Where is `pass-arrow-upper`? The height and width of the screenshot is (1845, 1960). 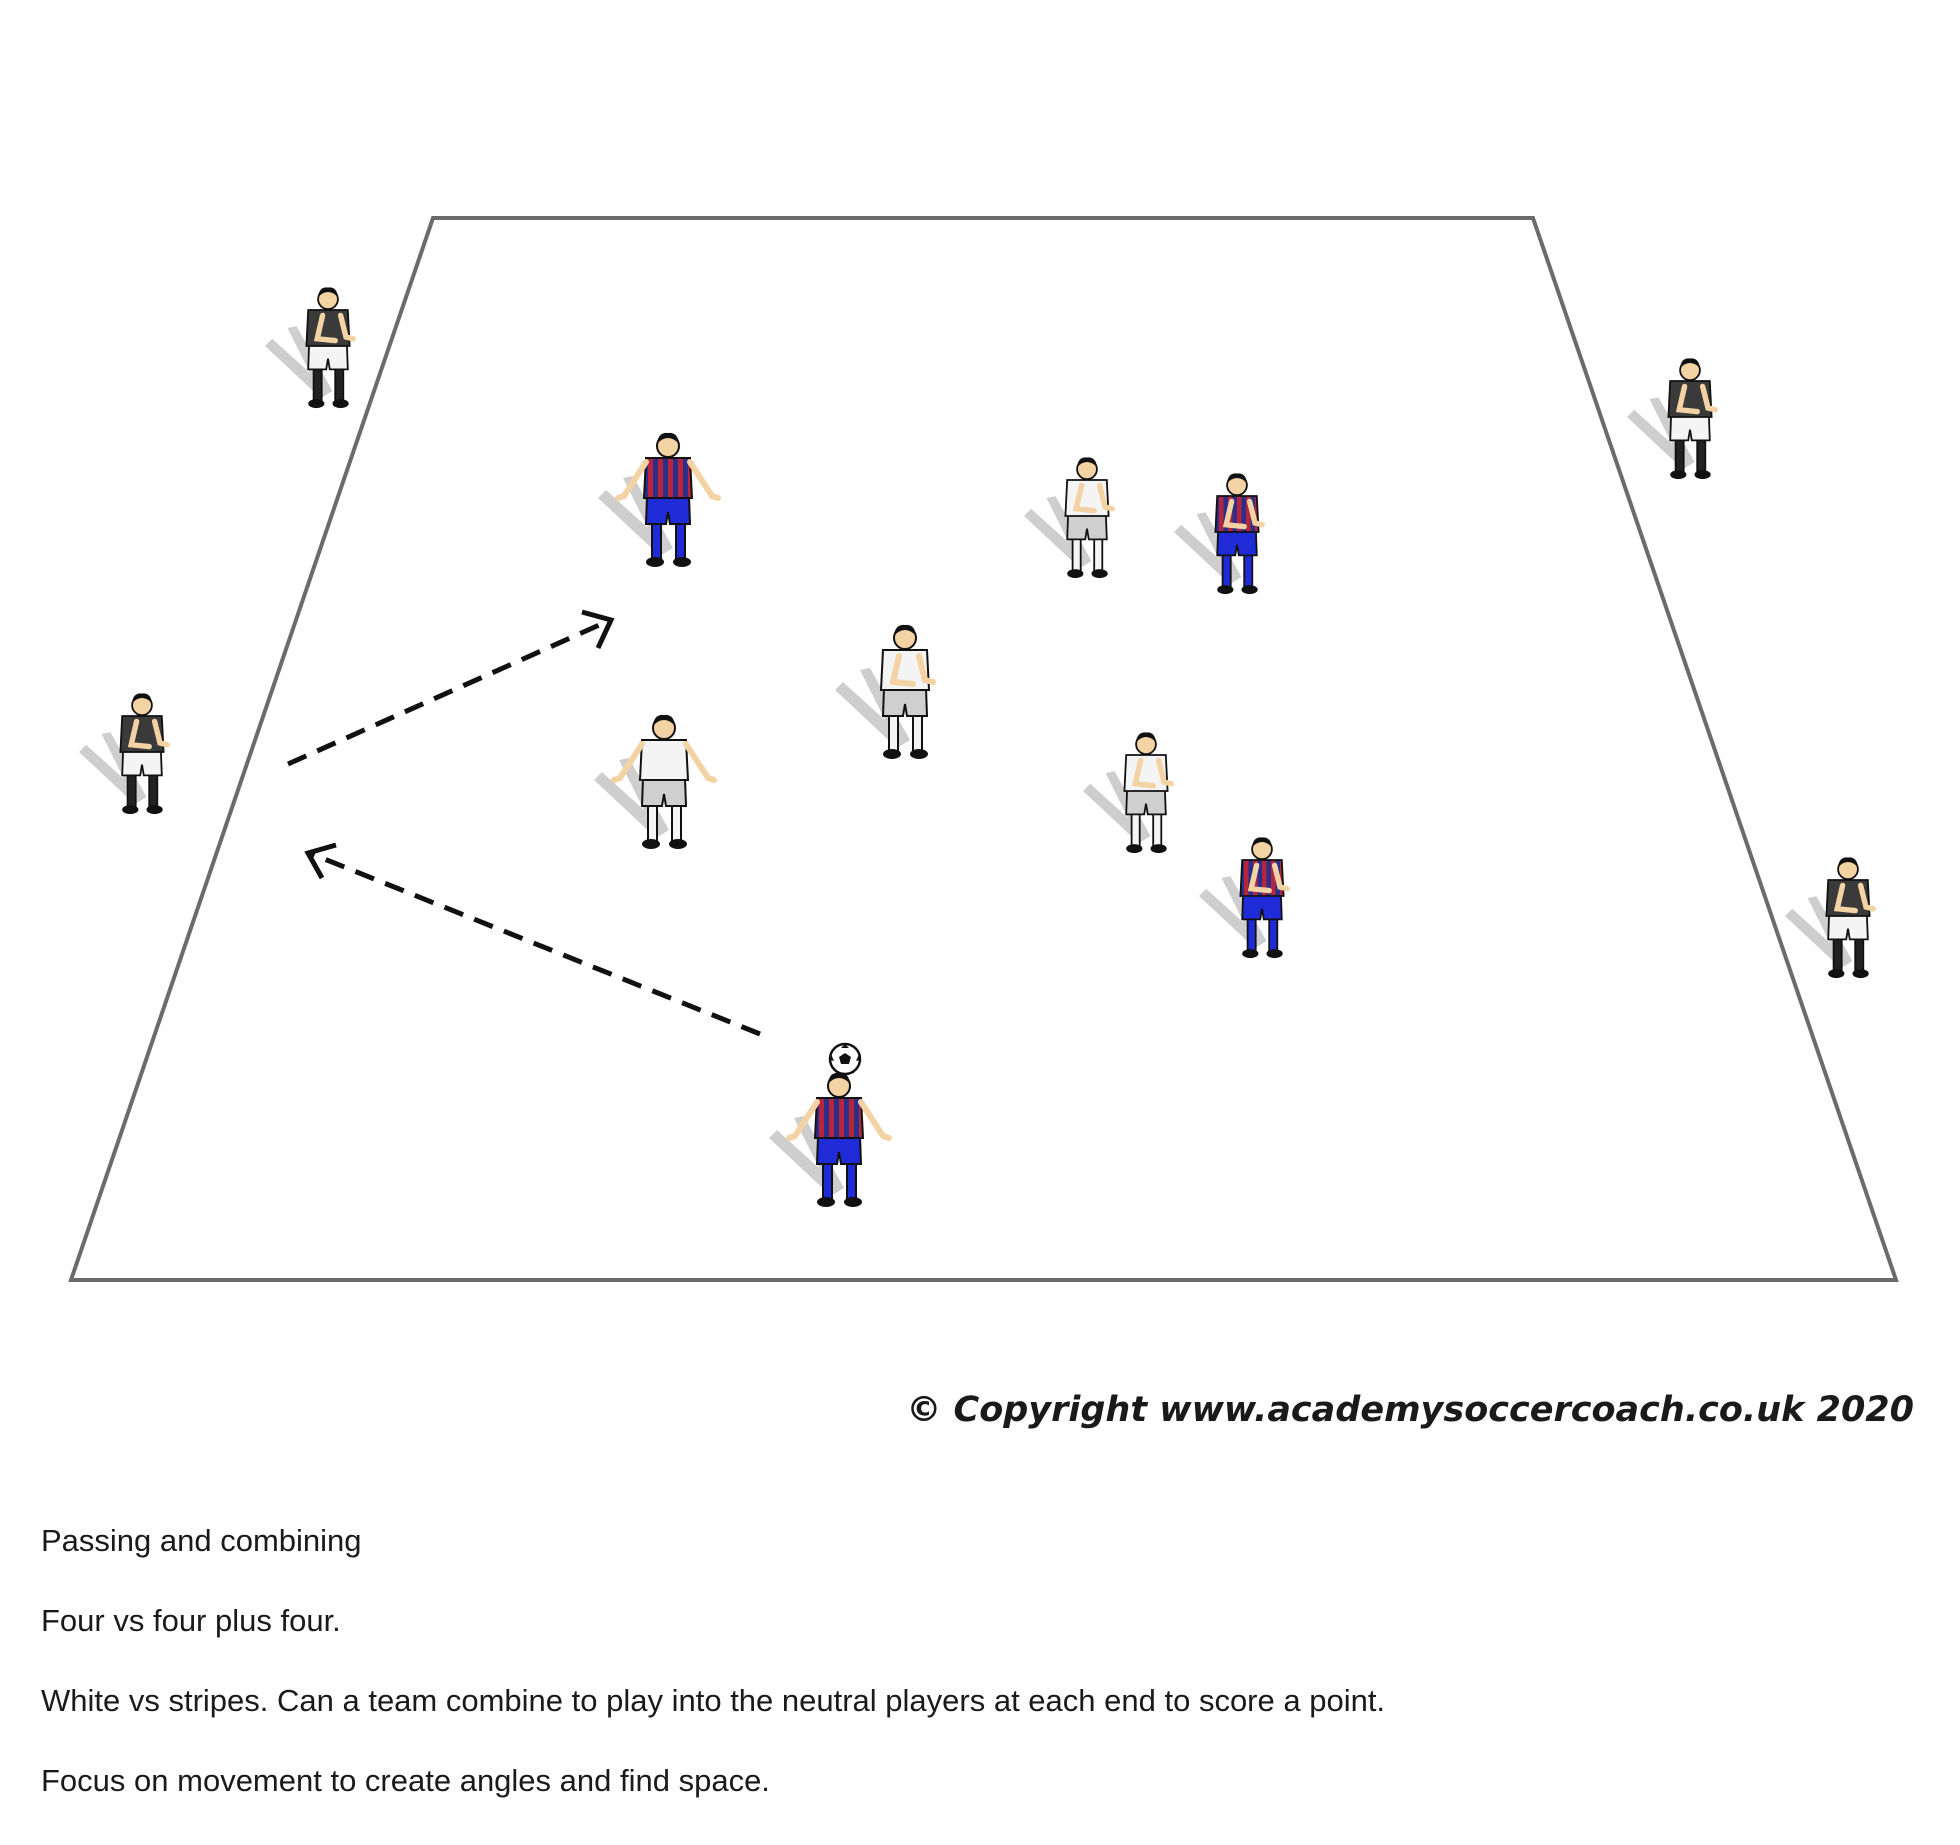
pass-arrow-upper is located at coordinates (450, 688).